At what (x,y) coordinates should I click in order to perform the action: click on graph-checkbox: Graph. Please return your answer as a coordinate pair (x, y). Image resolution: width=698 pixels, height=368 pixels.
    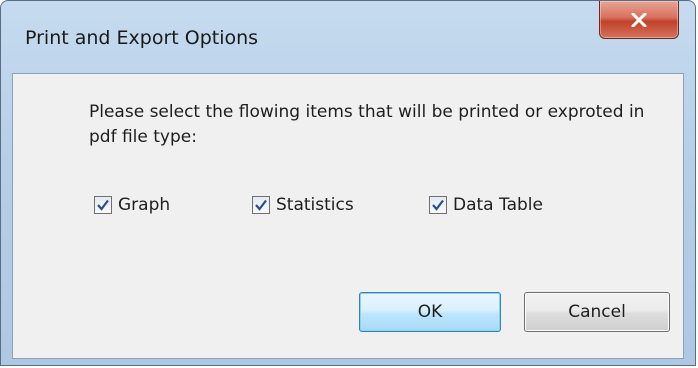
    Looking at the image, I should click on (132, 205).